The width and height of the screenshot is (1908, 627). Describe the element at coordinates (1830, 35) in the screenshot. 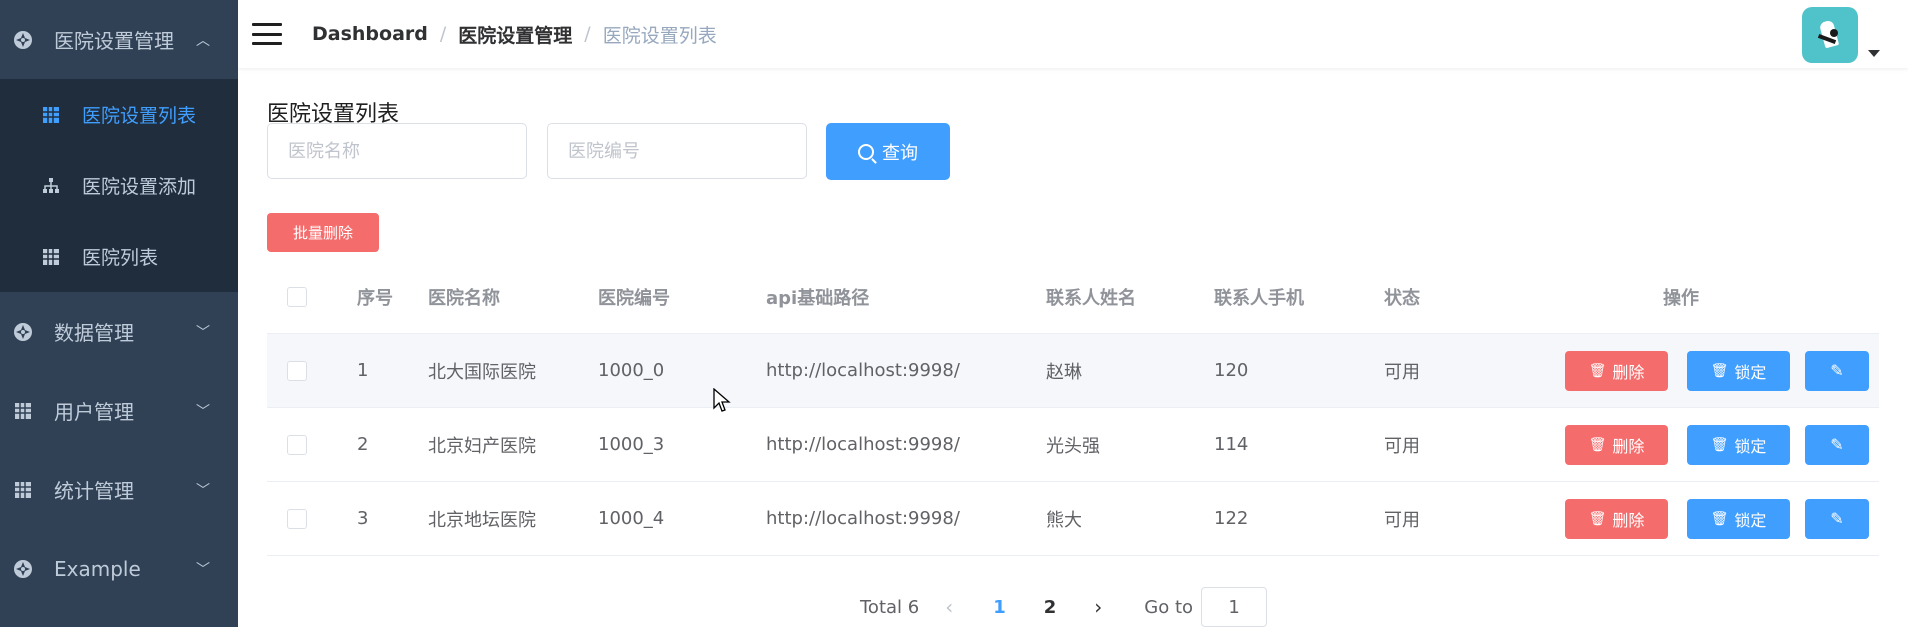

I see `avatar` at that location.